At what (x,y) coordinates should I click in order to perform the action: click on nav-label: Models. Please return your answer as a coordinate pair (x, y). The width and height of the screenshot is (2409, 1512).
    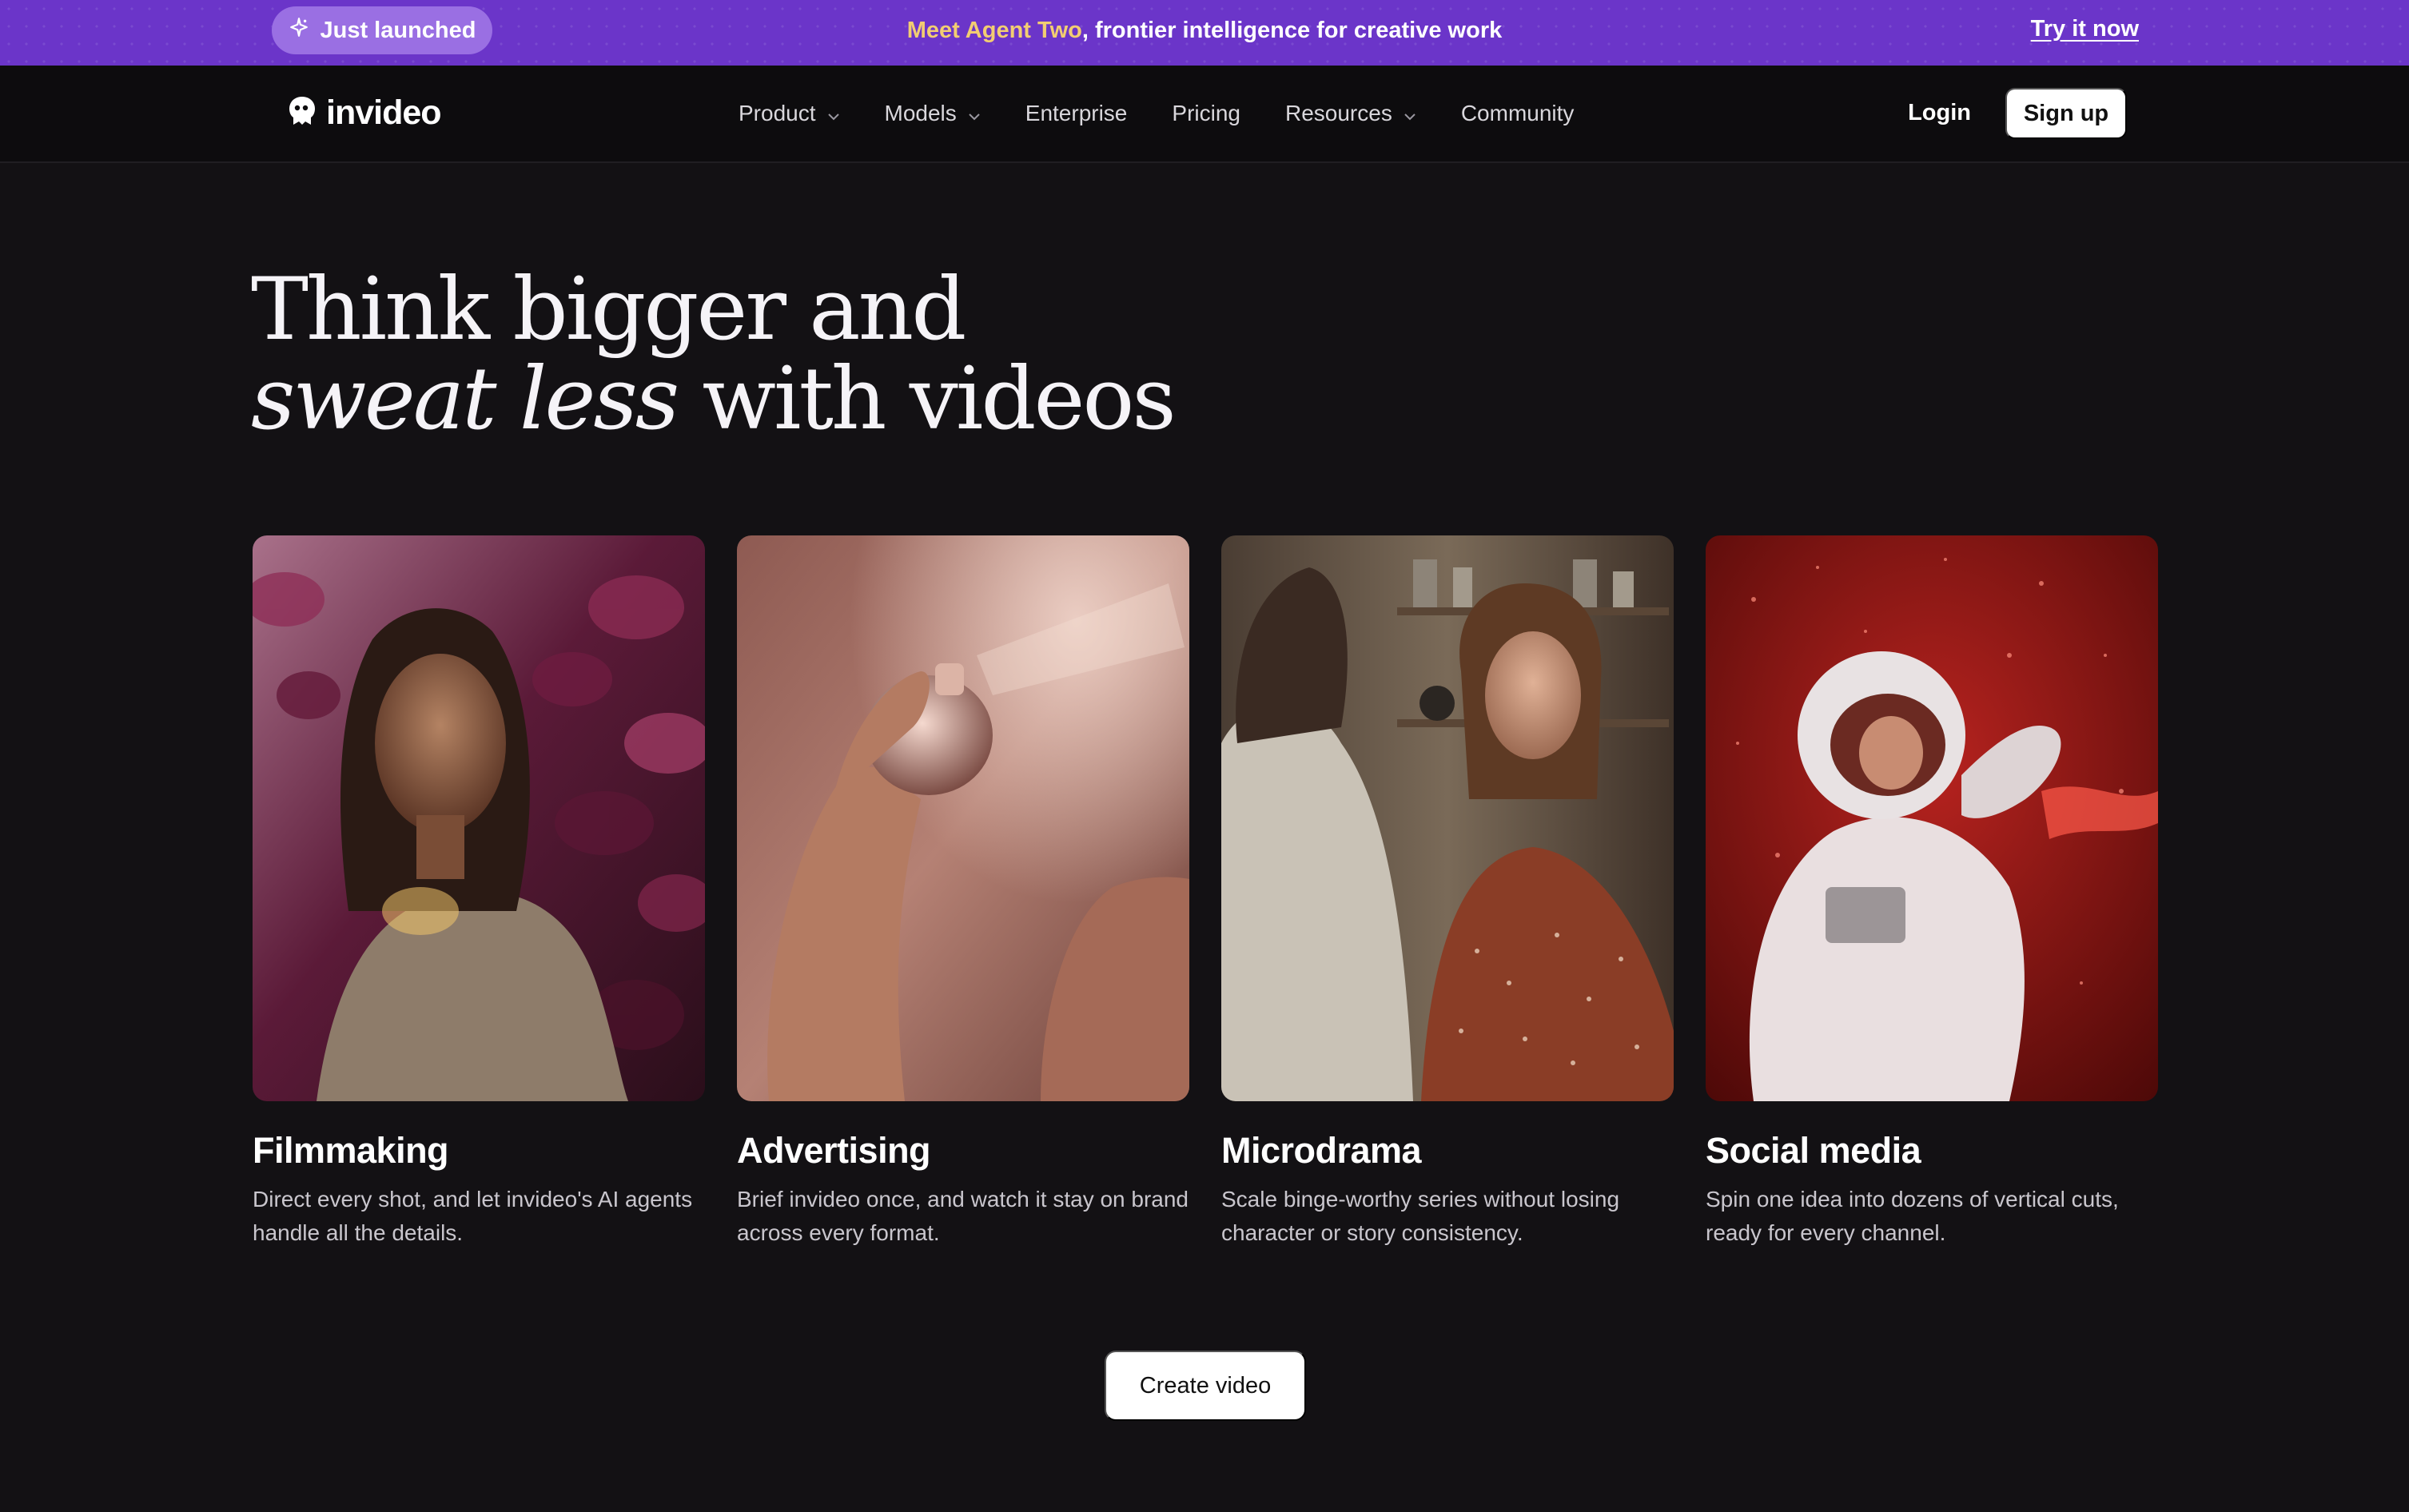
    Looking at the image, I should click on (920, 113).